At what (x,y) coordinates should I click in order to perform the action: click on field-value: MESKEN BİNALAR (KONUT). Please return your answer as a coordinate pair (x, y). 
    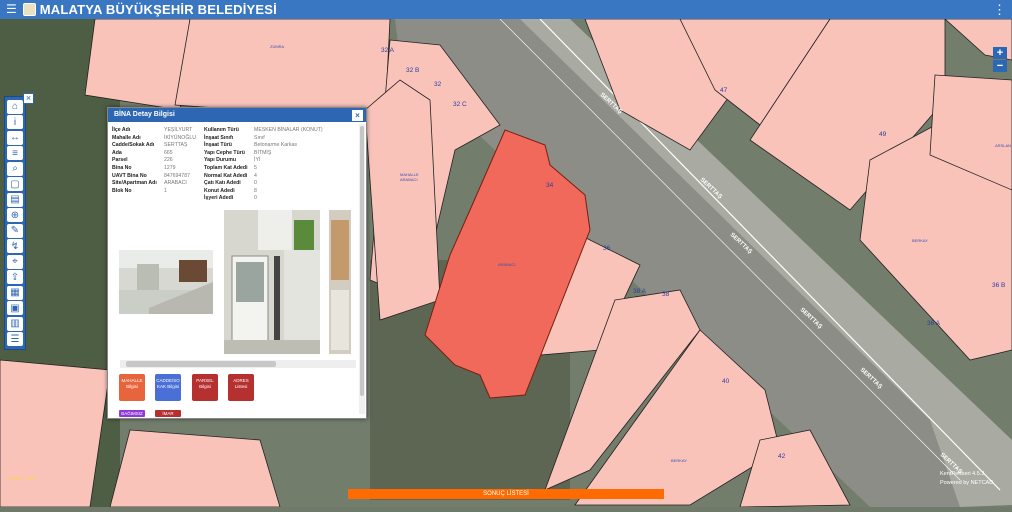
    Looking at the image, I should click on (288, 130).